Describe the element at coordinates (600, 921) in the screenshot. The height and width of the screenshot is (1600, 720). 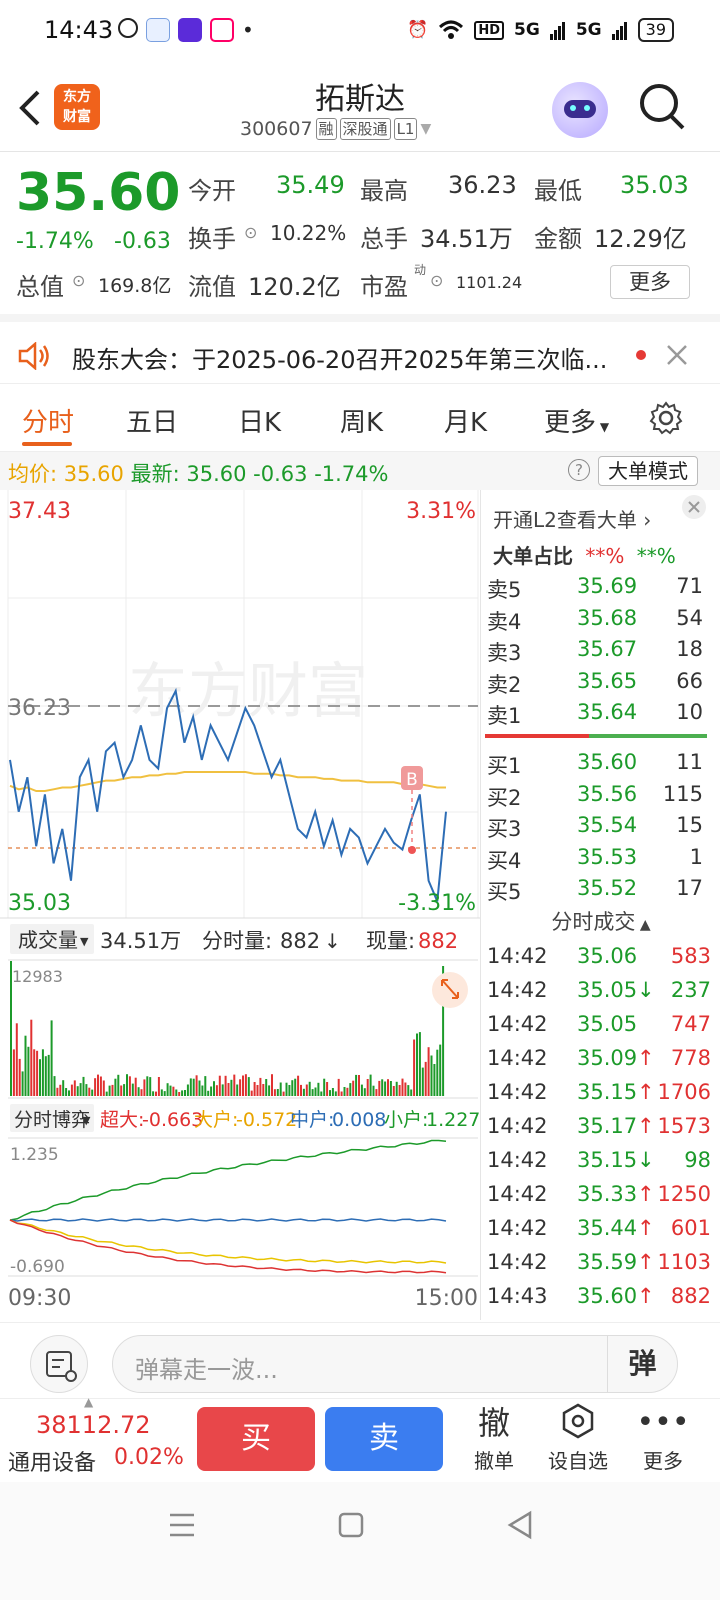
I see `trades-title: 分时成交 ▲` at that location.